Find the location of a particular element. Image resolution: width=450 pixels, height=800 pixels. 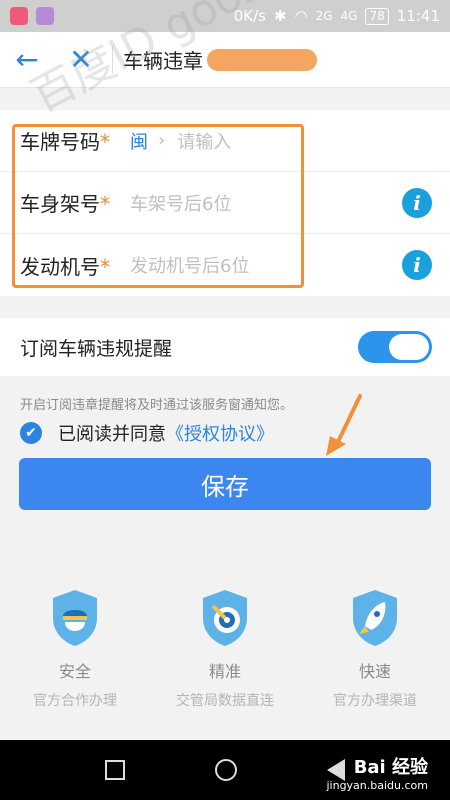

plate-input: 请输入 is located at coordinates (204, 141).